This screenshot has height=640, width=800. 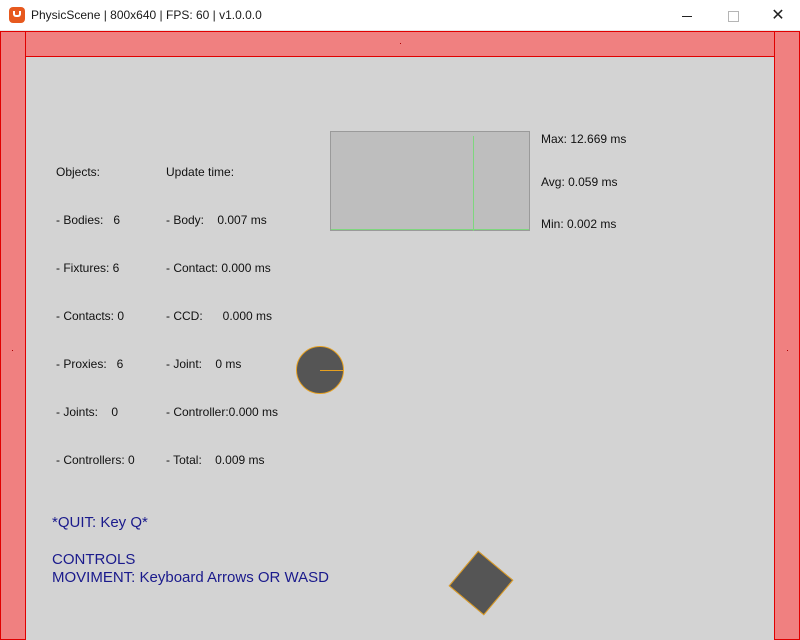 I want to click on min-stat: Min: 0.002 ms, so click(x=579, y=224).